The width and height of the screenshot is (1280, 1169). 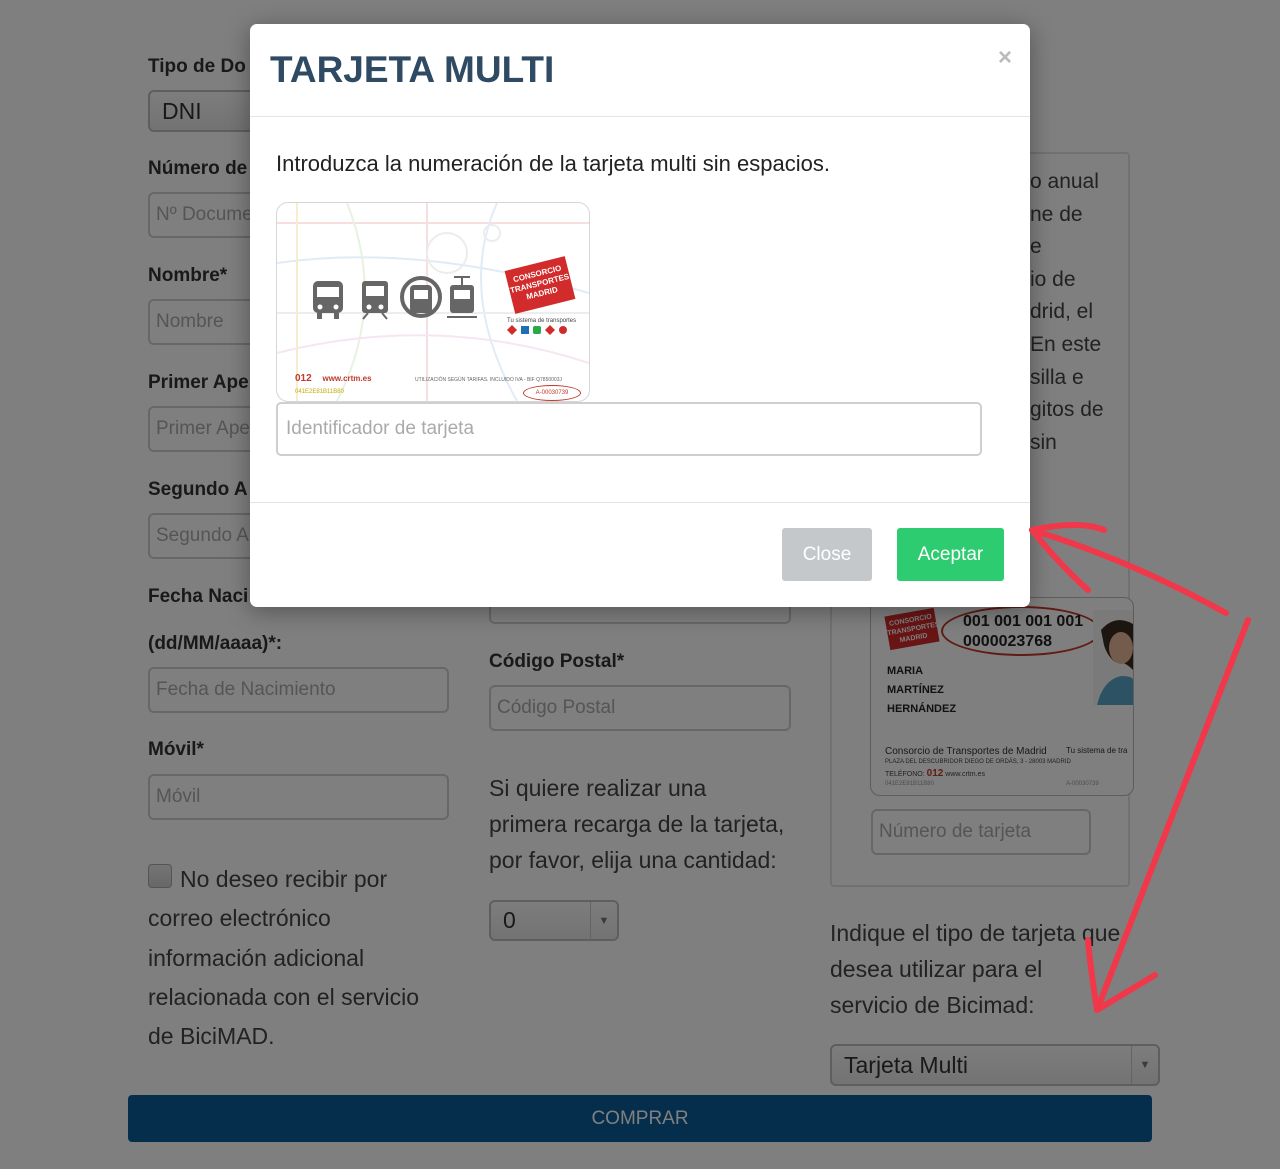 I want to click on card-serial-highlight: A-00030739, so click(x=552, y=393).